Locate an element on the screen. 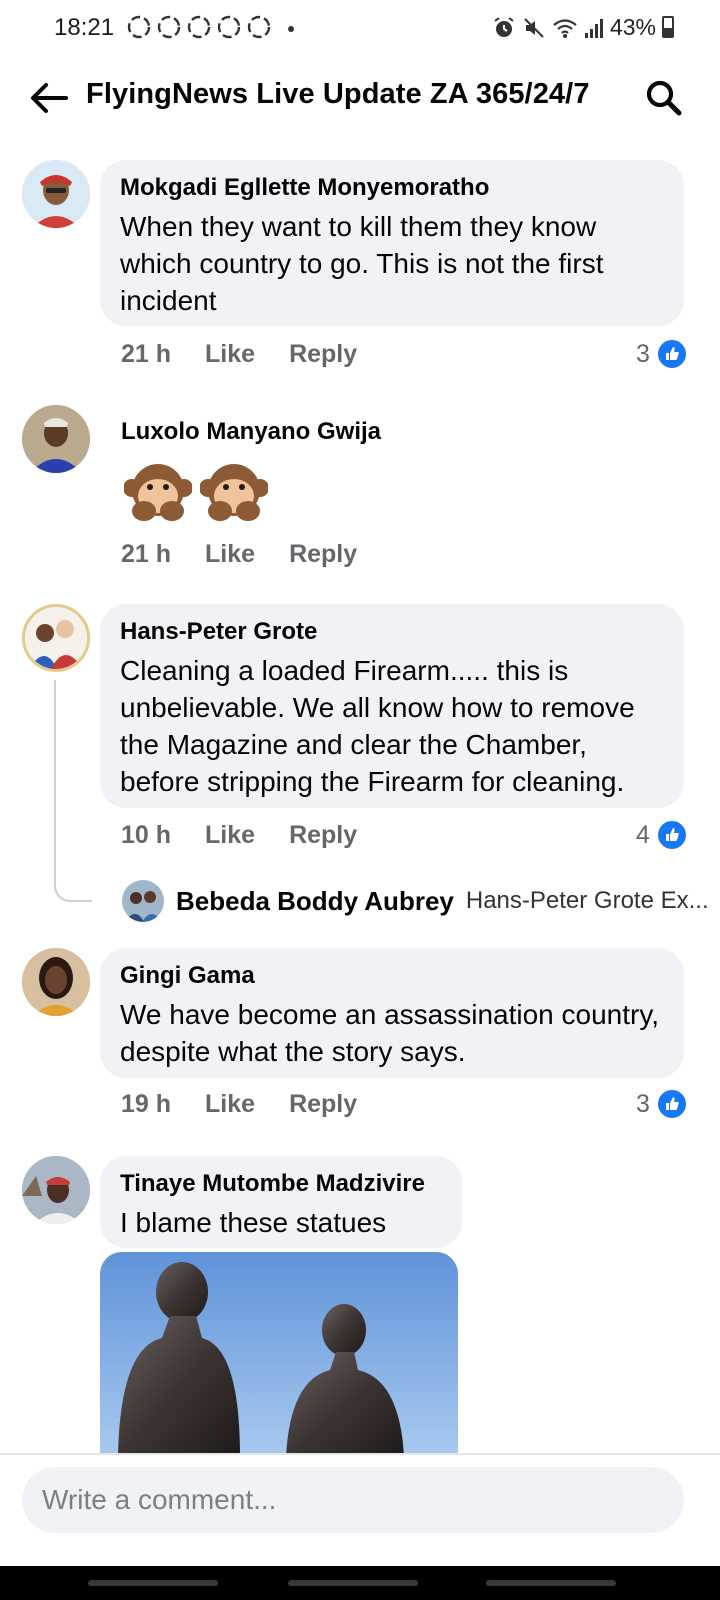 This screenshot has width=720, height=1600. comment-time: 10 h is located at coordinates (146, 835).